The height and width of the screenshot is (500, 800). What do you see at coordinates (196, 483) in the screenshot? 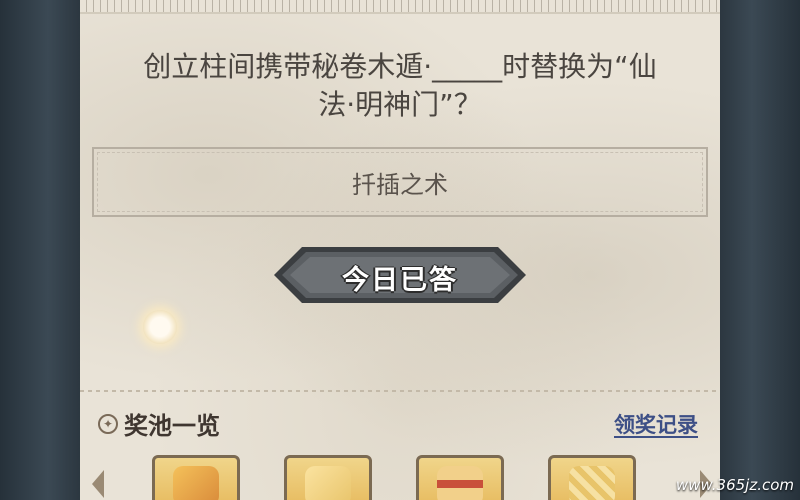
I see `treasure-bag-icon` at bounding box center [196, 483].